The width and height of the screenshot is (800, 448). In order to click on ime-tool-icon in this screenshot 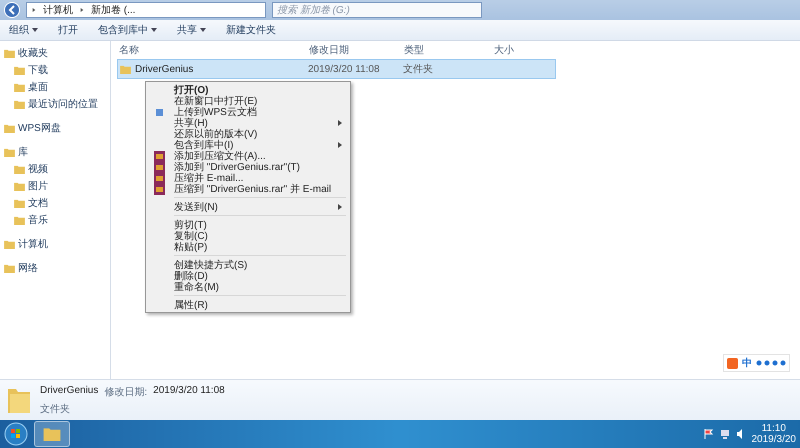, I will do `click(771, 363)`.